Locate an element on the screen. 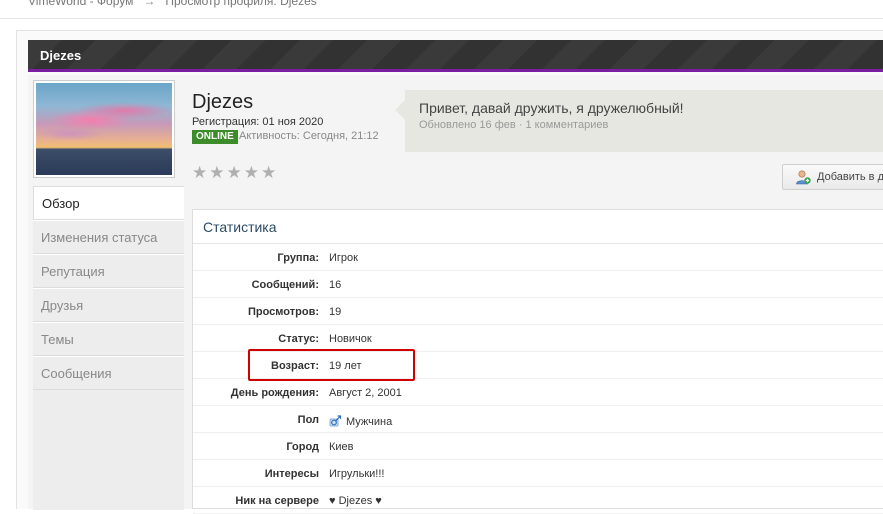 The height and width of the screenshot is (514, 883). stat-value: Киев is located at coordinates (341, 447).